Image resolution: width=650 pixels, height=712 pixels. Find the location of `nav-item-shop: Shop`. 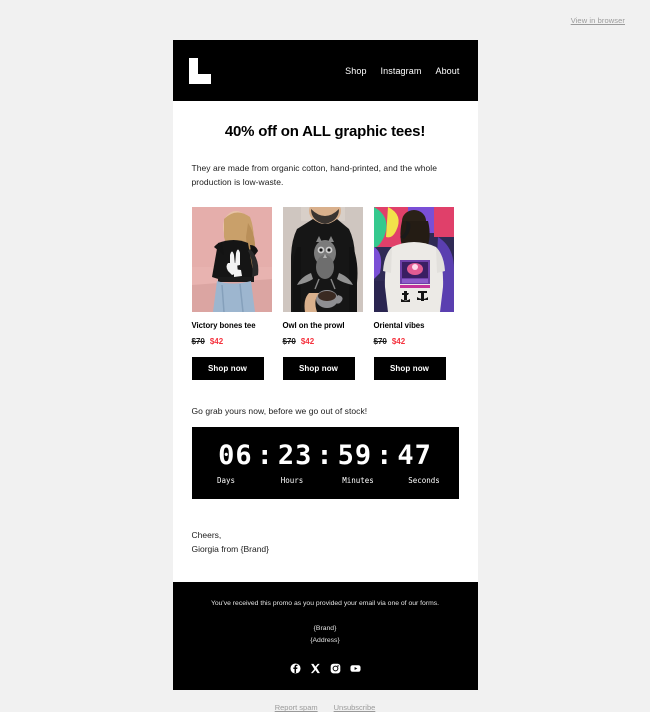

nav-item-shop: Shop is located at coordinates (355, 71).